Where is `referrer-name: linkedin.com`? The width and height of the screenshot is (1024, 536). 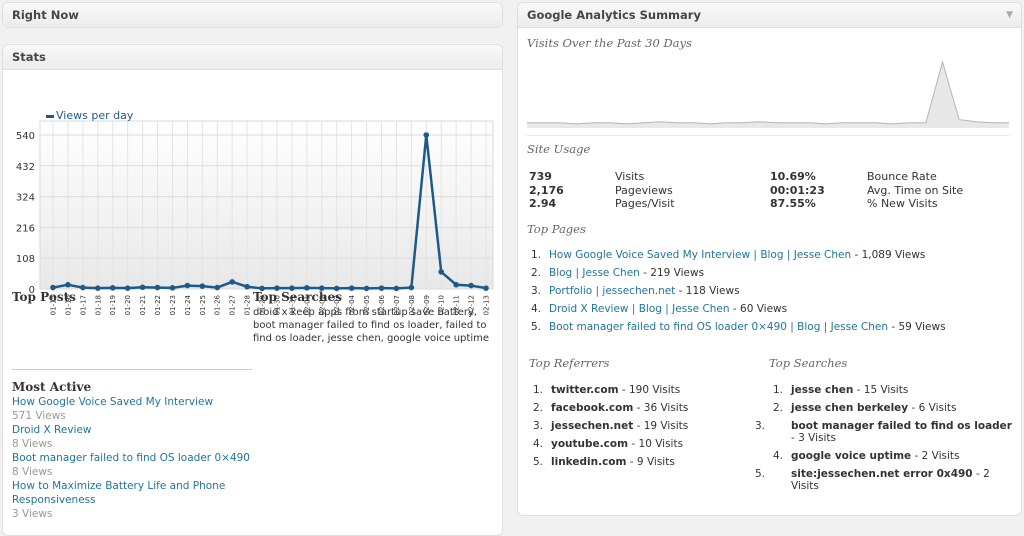 referrer-name: linkedin.com is located at coordinates (589, 462).